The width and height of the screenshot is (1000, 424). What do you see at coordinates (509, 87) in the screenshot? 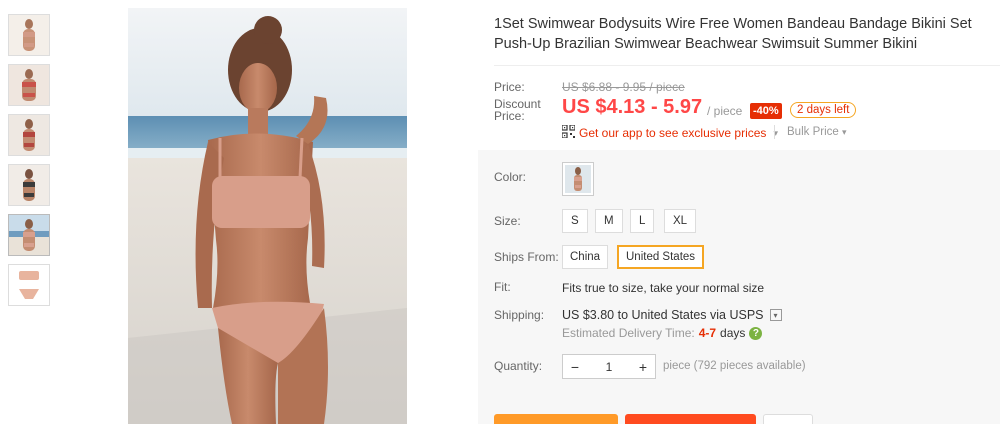
I see `price-label: Price:` at bounding box center [509, 87].